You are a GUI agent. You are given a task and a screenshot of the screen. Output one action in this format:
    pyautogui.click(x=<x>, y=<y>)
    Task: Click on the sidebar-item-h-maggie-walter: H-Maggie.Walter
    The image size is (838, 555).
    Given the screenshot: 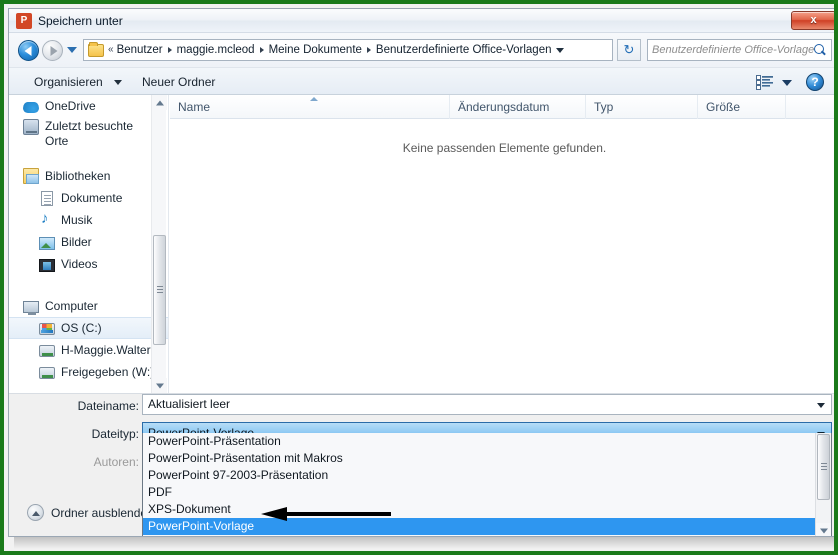 What is the action you would take?
    pyautogui.click(x=88, y=350)
    